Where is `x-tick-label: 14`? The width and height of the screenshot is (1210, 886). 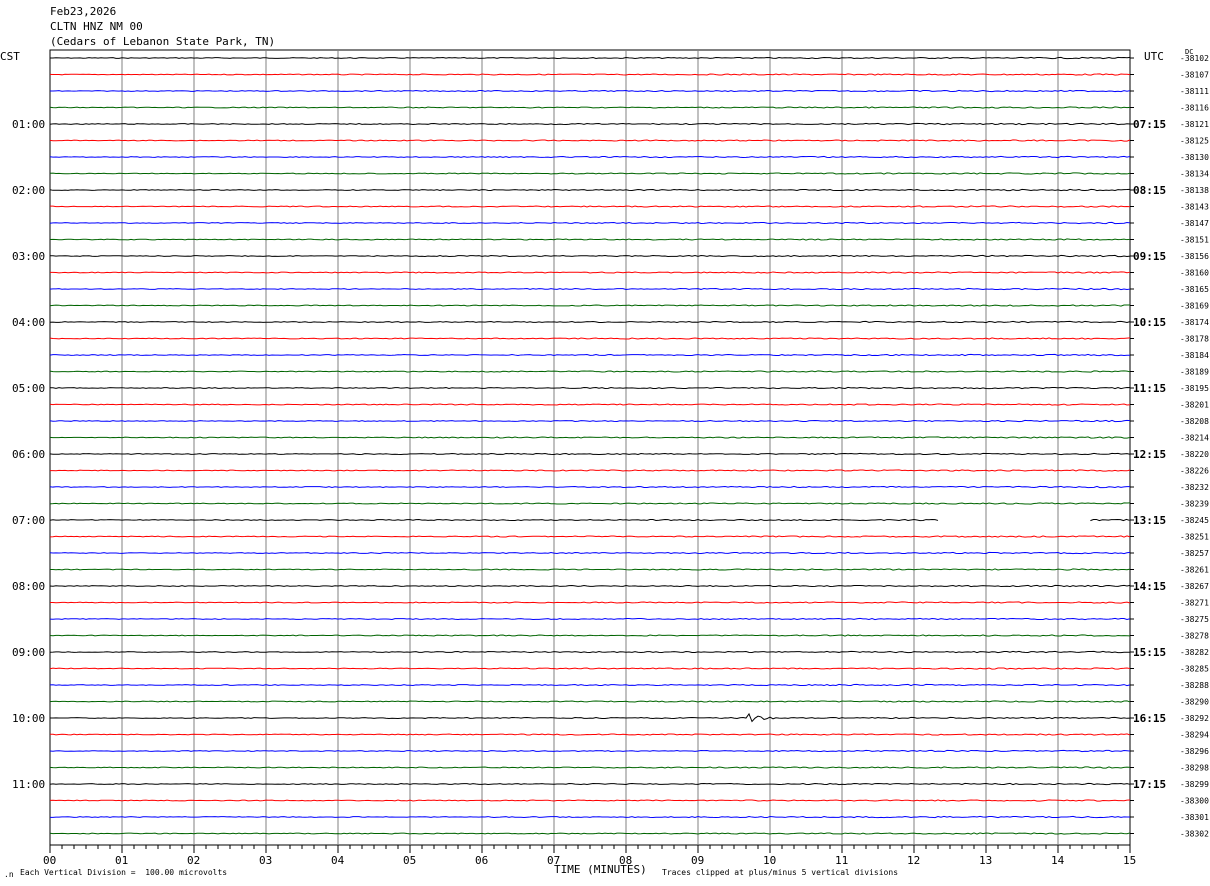 x-tick-label: 14 is located at coordinates (1058, 860).